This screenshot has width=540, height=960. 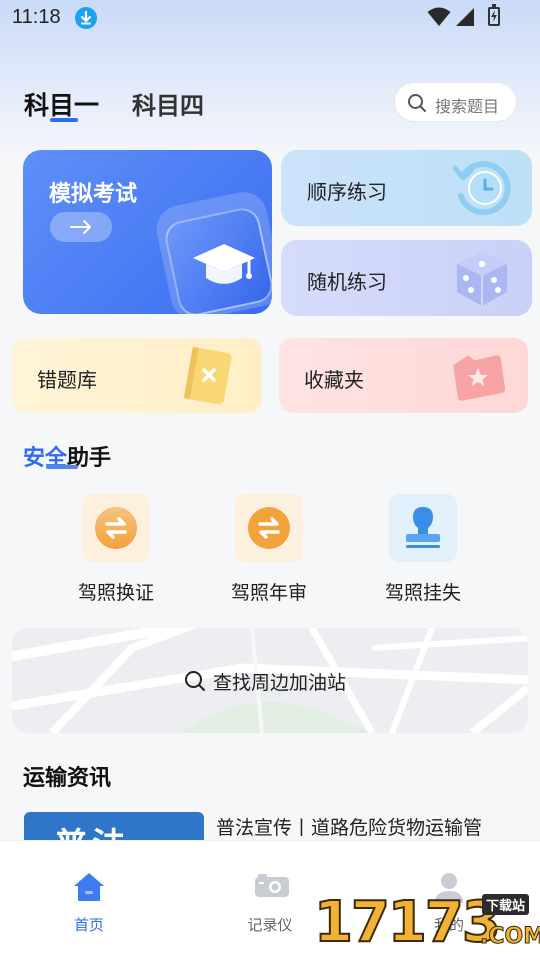 What do you see at coordinates (86, 18) in the screenshot?
I see `download-icon` at bounding box center [86, 18].